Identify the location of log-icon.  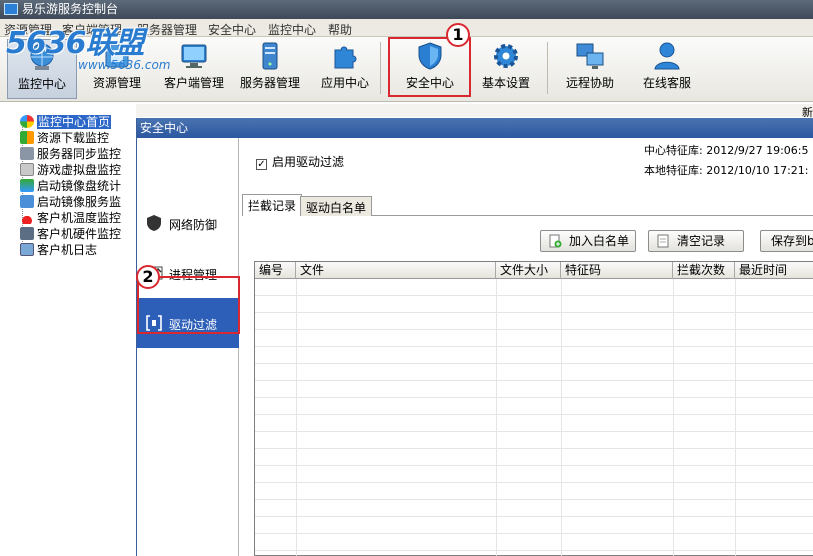
(27, 249).